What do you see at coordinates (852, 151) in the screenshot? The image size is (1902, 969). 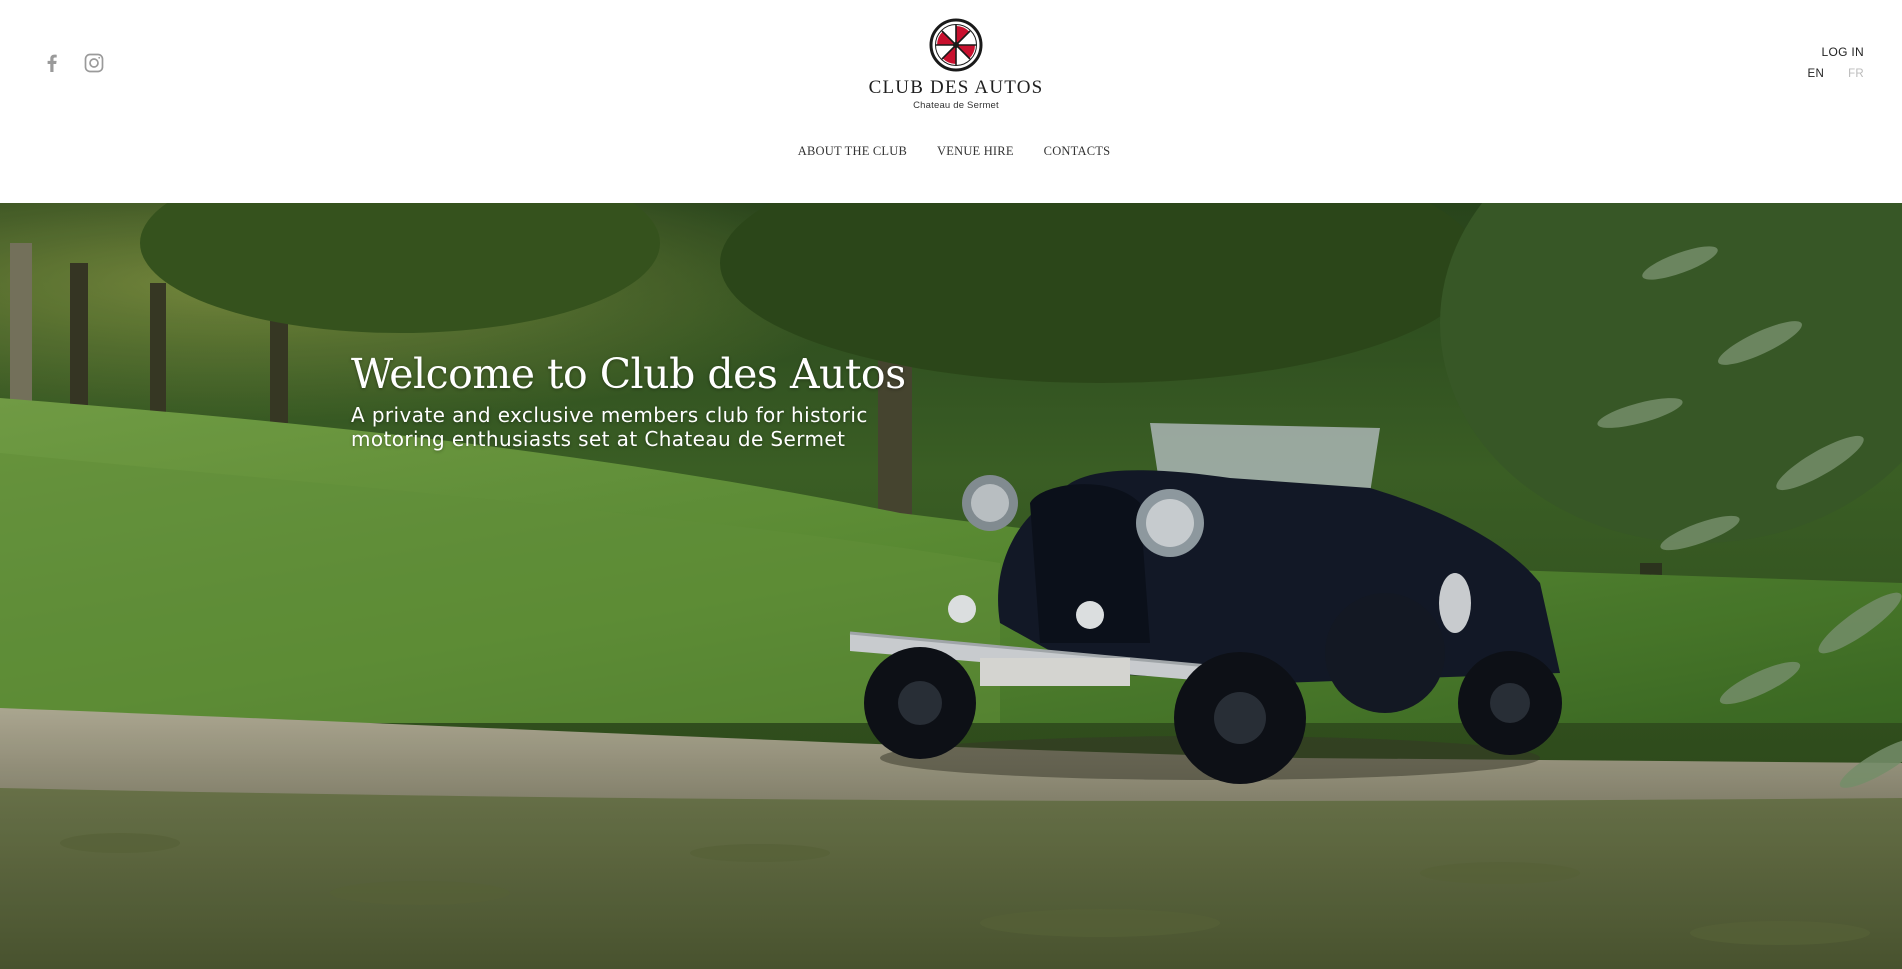 I see `nav-about-the-club: ABOUT THE CLUB` at bounding box center [852, 151].